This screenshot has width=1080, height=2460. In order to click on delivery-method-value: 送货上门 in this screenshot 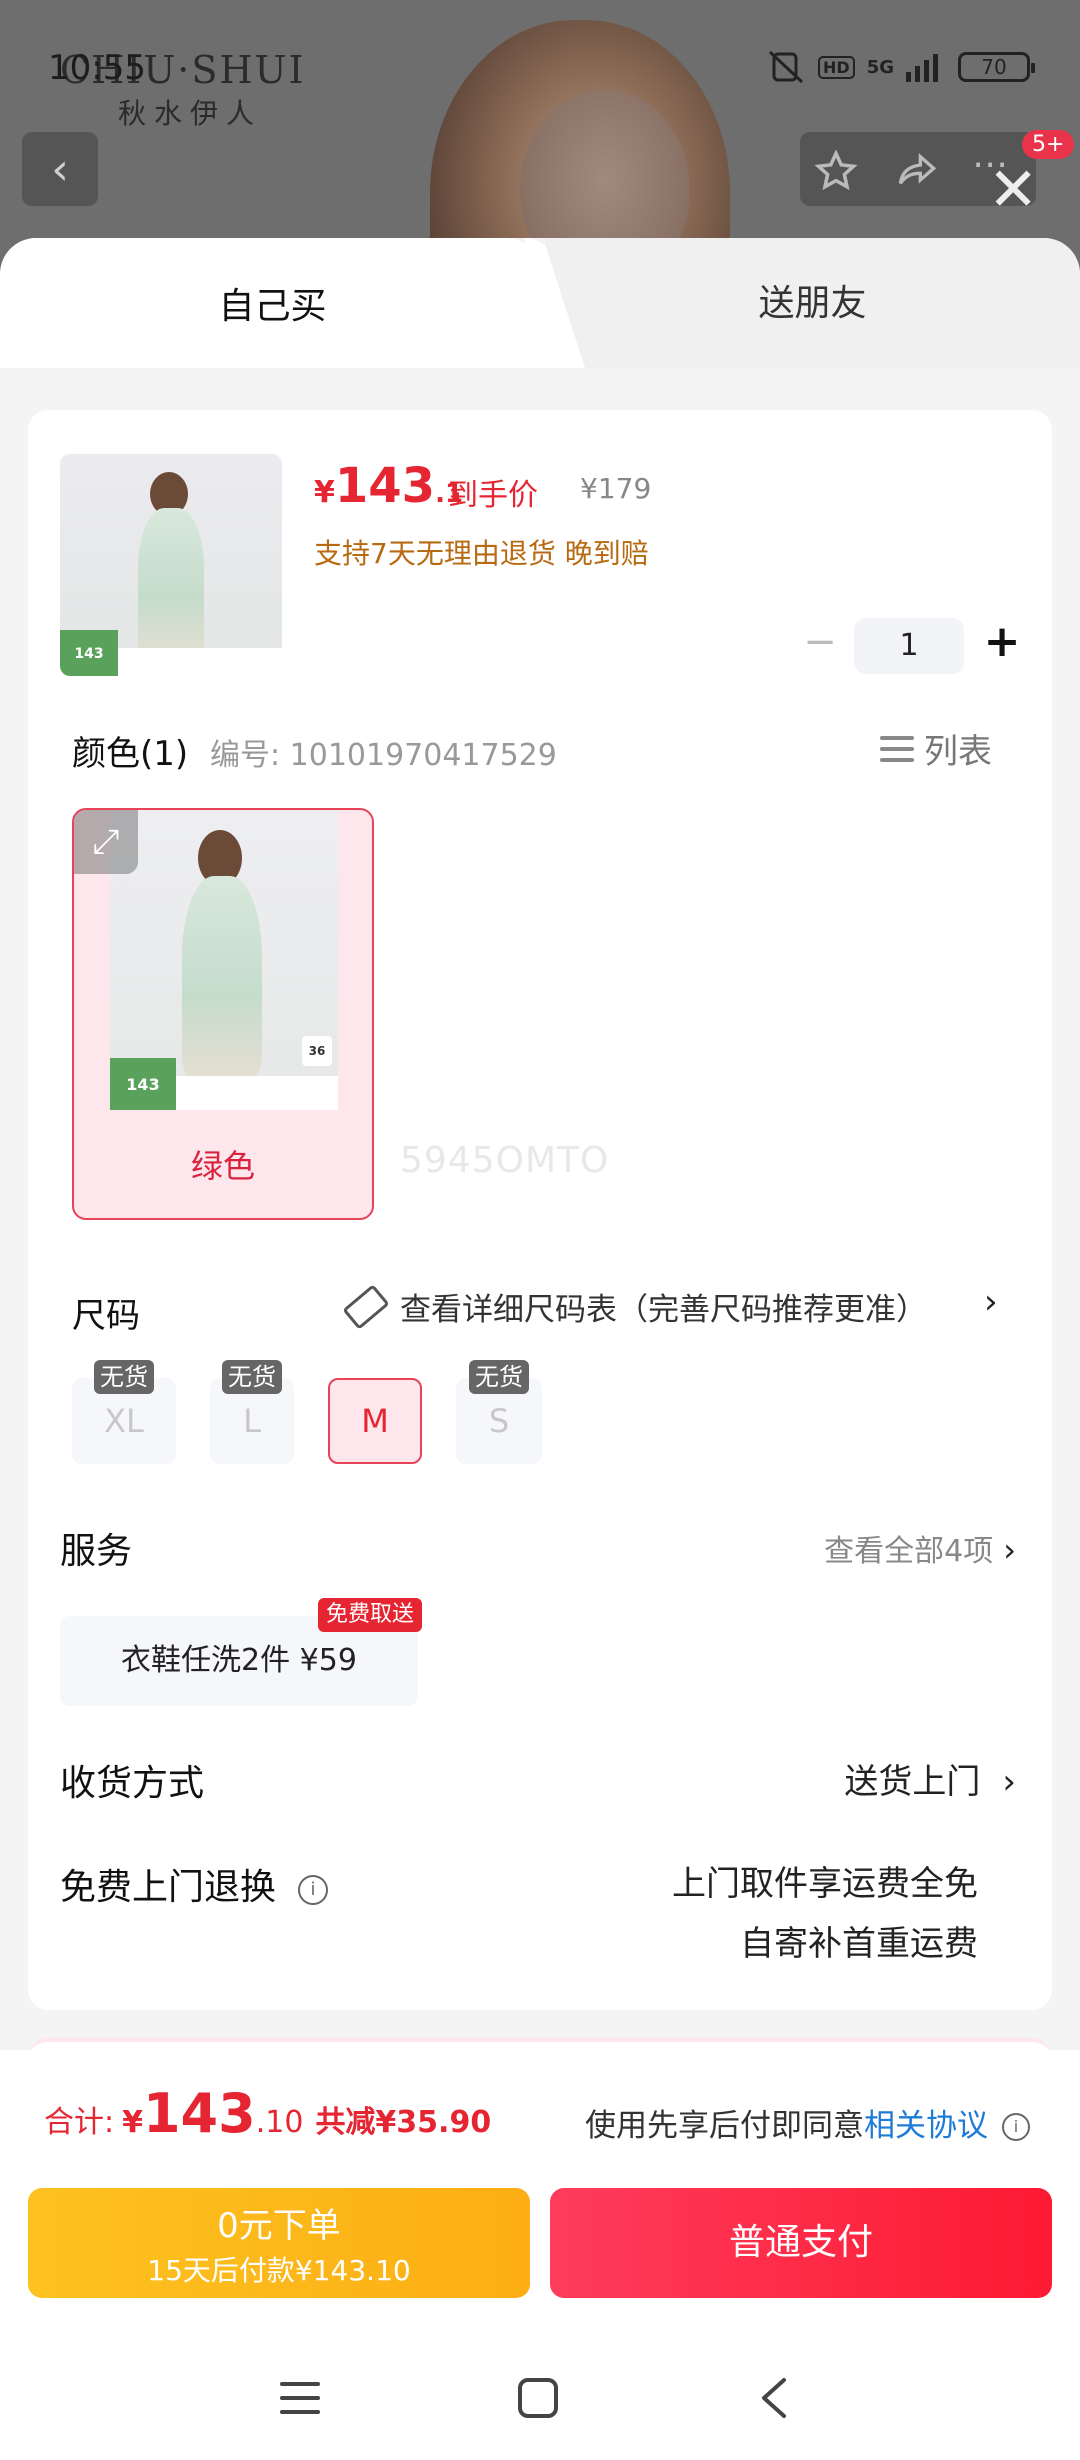, I will do `click(912, 1782)`.